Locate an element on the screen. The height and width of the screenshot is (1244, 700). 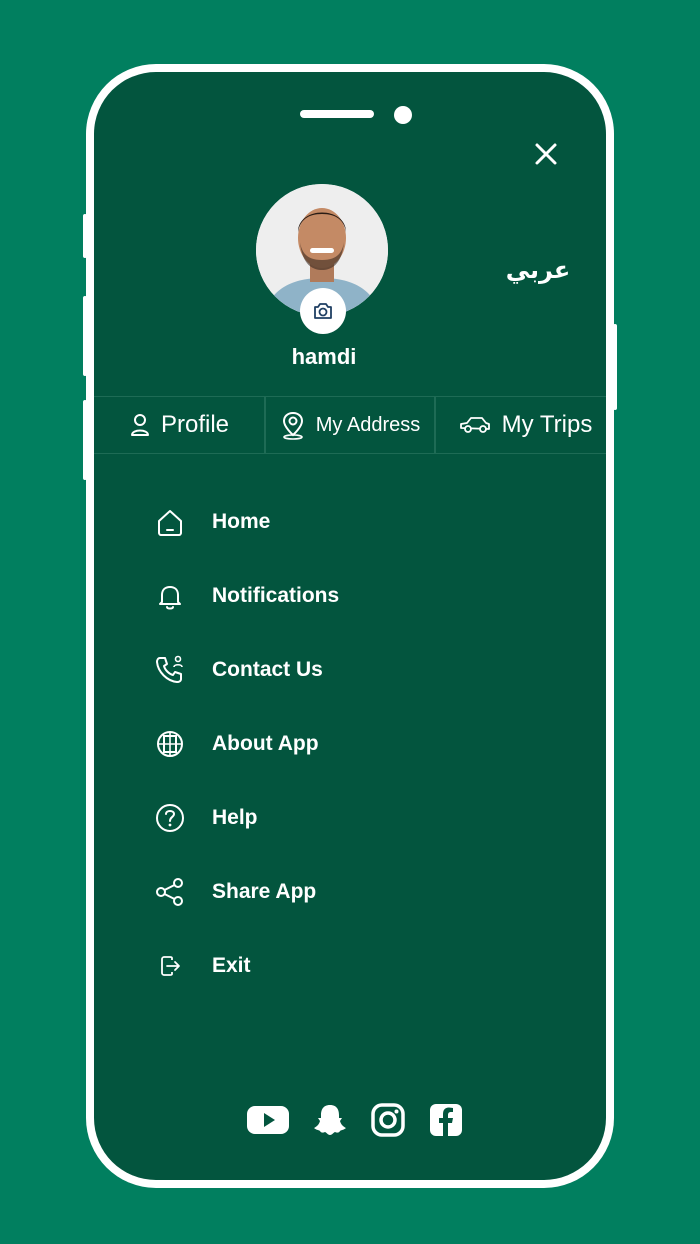
menu-item-home: Home is located at coordinates (300, 522).